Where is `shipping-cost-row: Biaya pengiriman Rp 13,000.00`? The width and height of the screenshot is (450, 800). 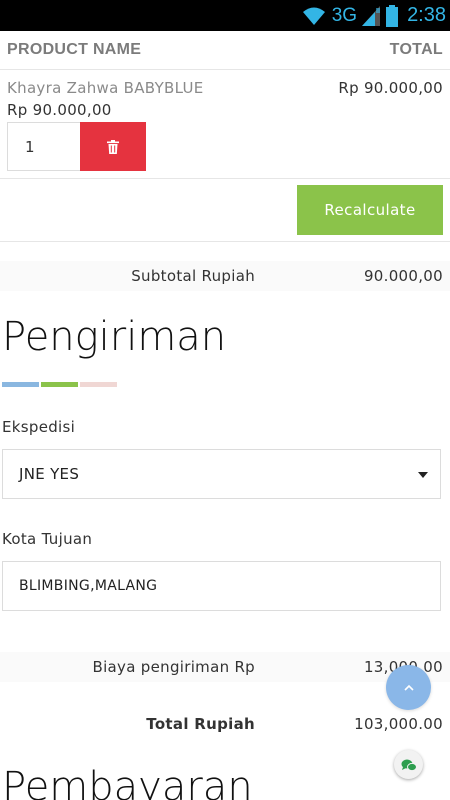 shipping-cost-row: Biaya pengiriman Rp 13,000.00 is located at coordinates (225, 667).